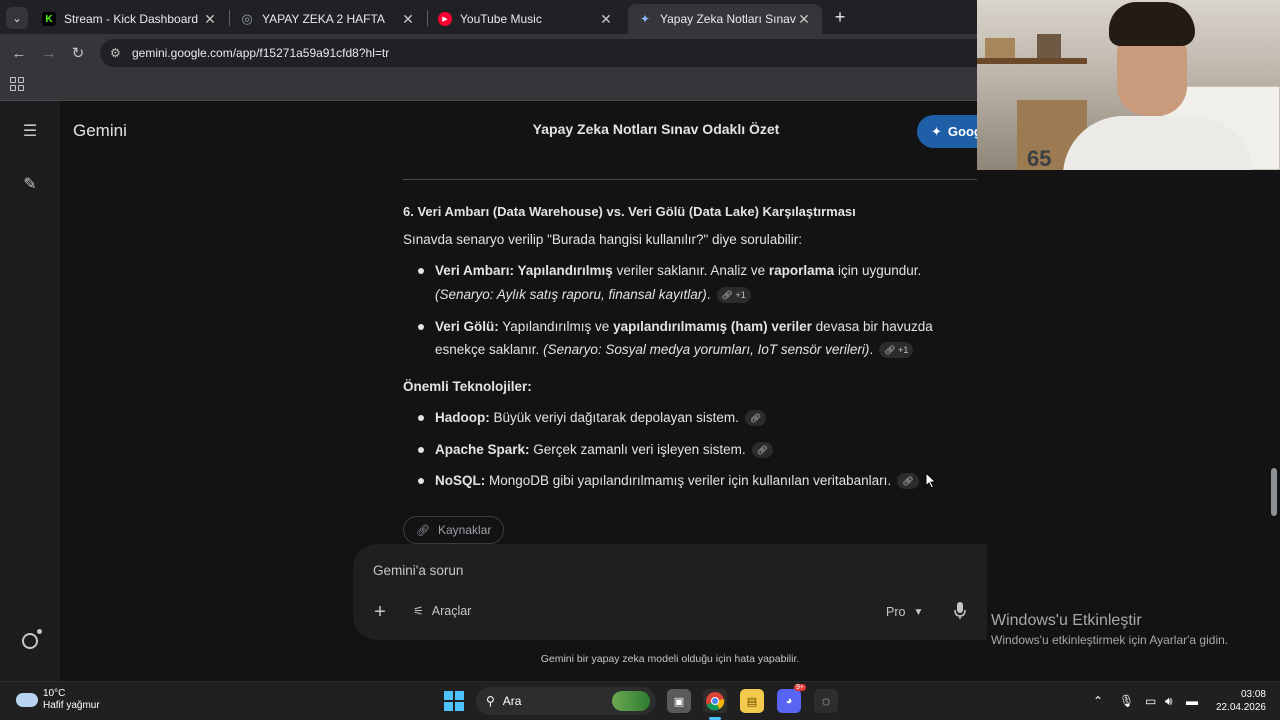 This screenshot has width=1280, height=720. I want to click on battery-icon: ▬, so click(1192, 701).